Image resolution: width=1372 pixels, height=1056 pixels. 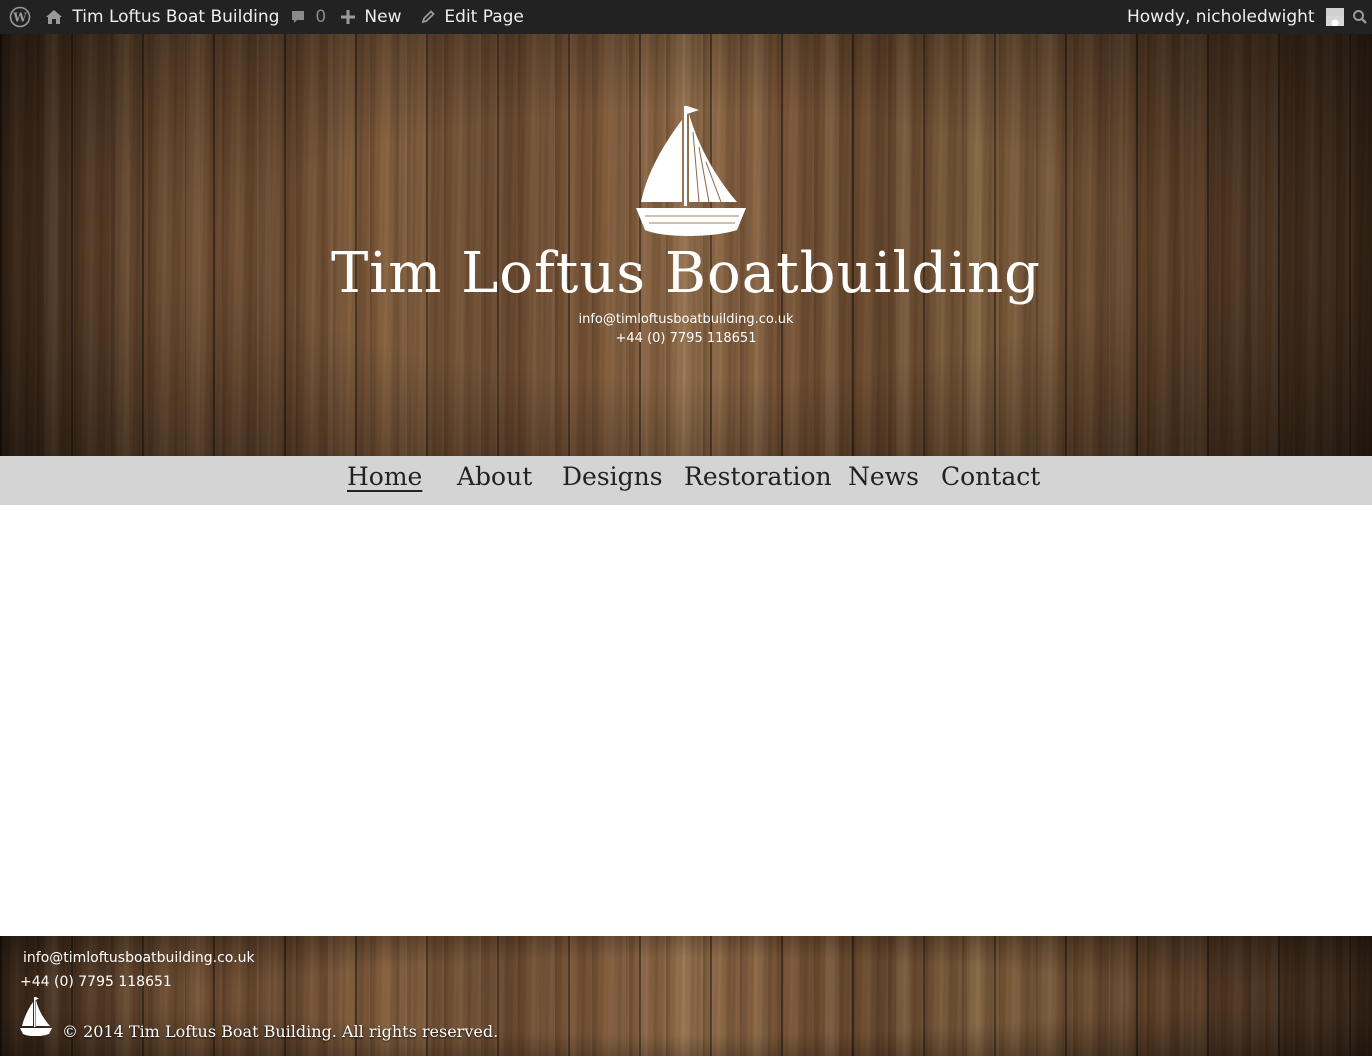 What do you see at coordinates (383, 17) in the screenshot?
I see `new-label: New` at bounding box center [383, 17].